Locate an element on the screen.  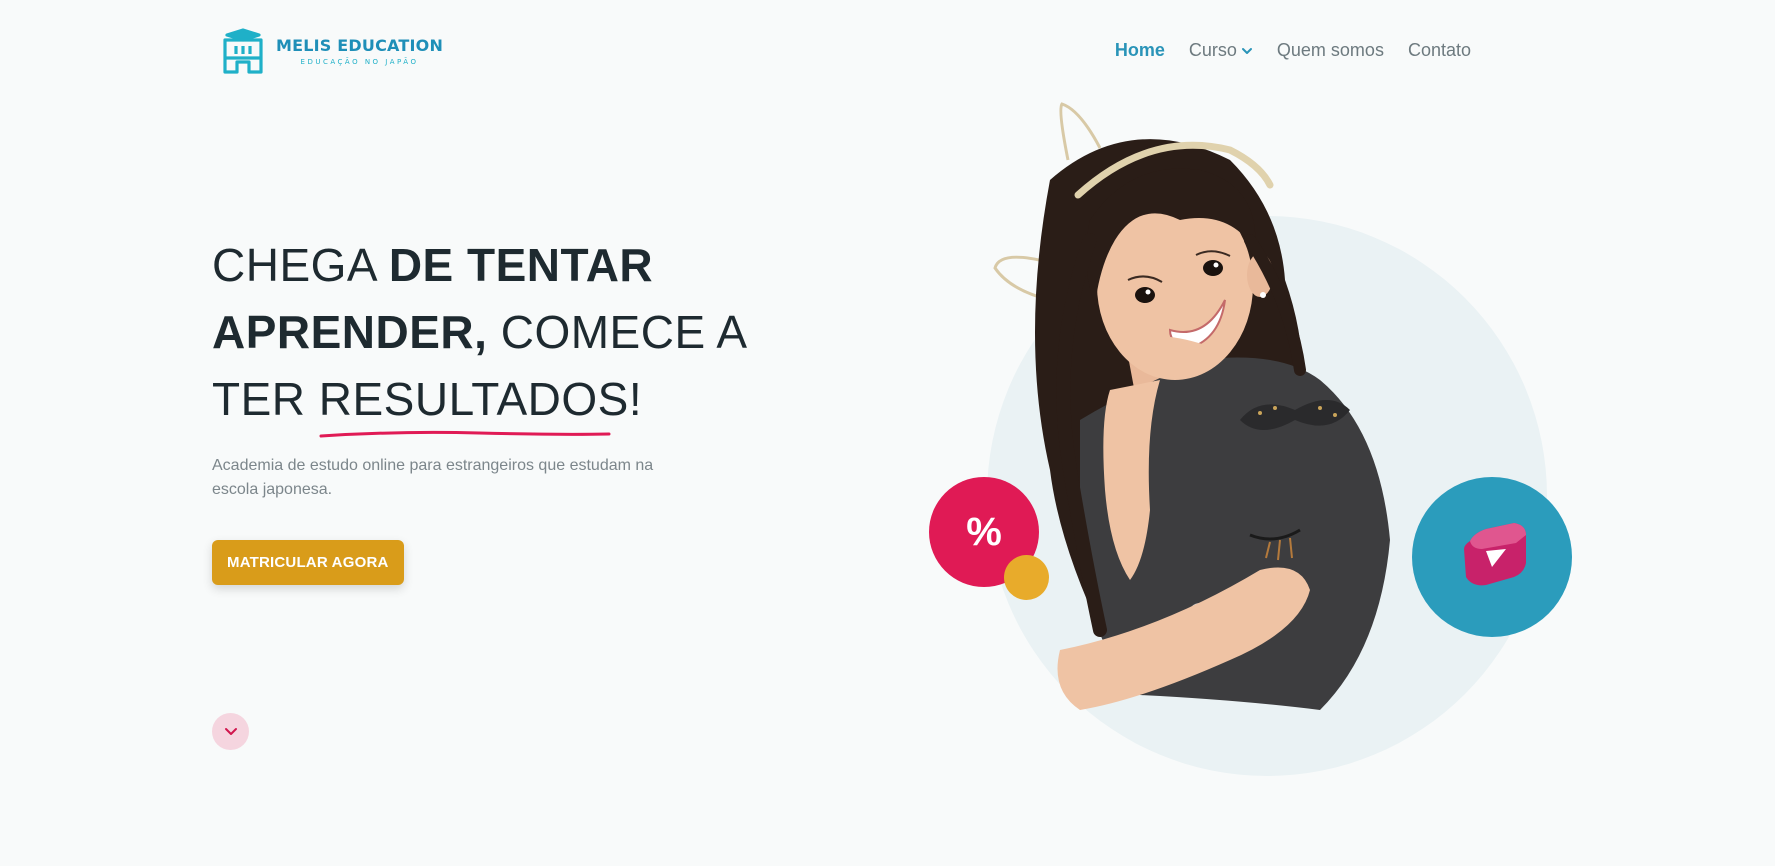
nav-item-contato: Contato is located at coordinates (1439, 50).